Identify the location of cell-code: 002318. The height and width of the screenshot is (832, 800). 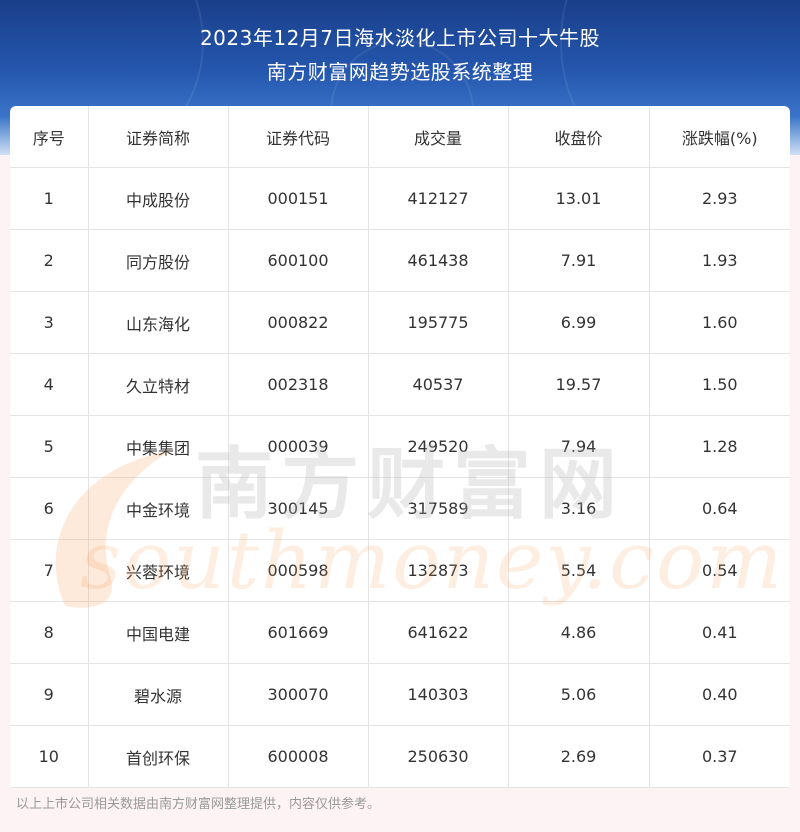
(298, 384).